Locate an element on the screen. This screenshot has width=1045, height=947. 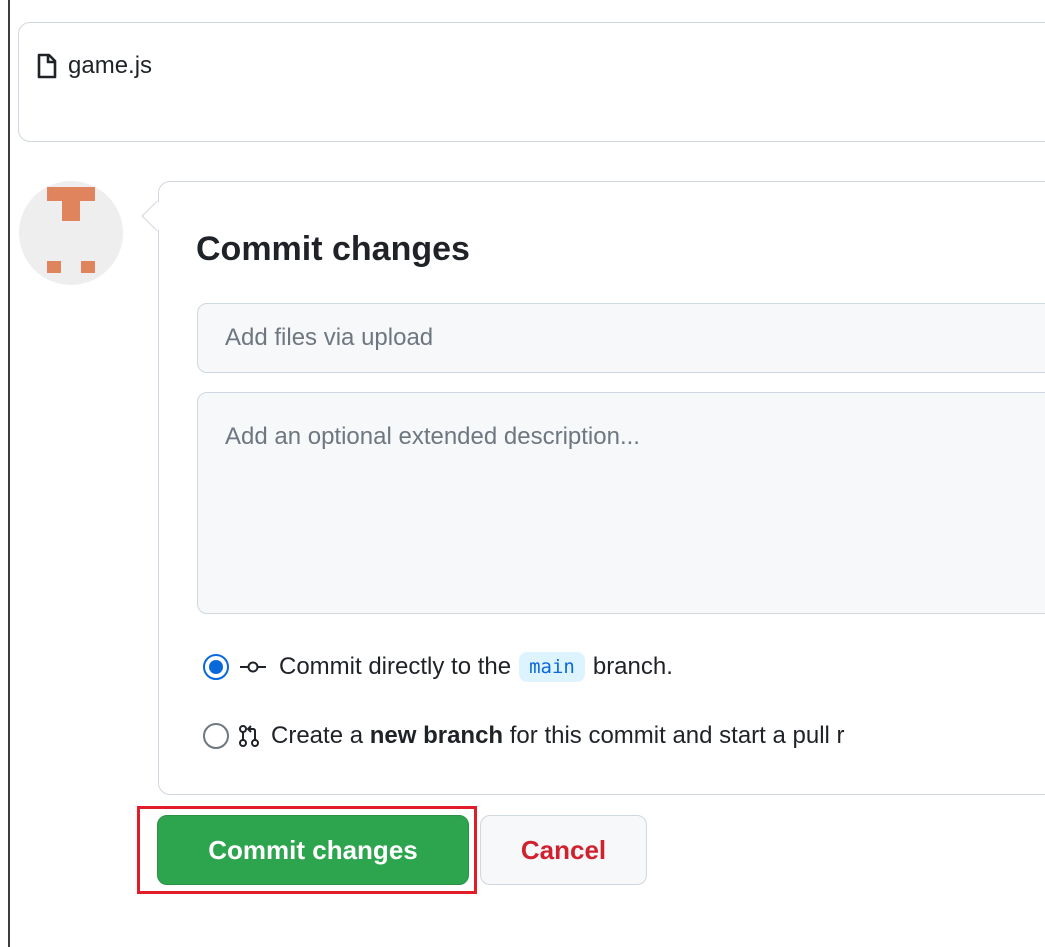
file-name: game.js is located at coordinates (110, 65).